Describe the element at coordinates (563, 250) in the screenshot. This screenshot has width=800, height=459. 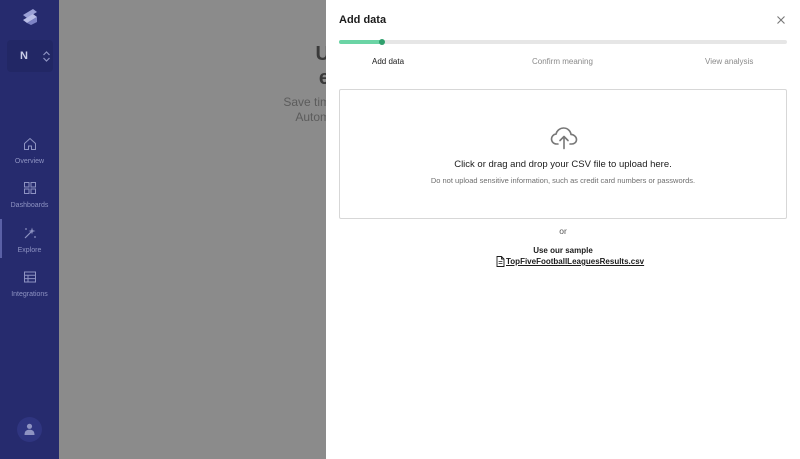
I see `sample-label: Use our sample` at that location.